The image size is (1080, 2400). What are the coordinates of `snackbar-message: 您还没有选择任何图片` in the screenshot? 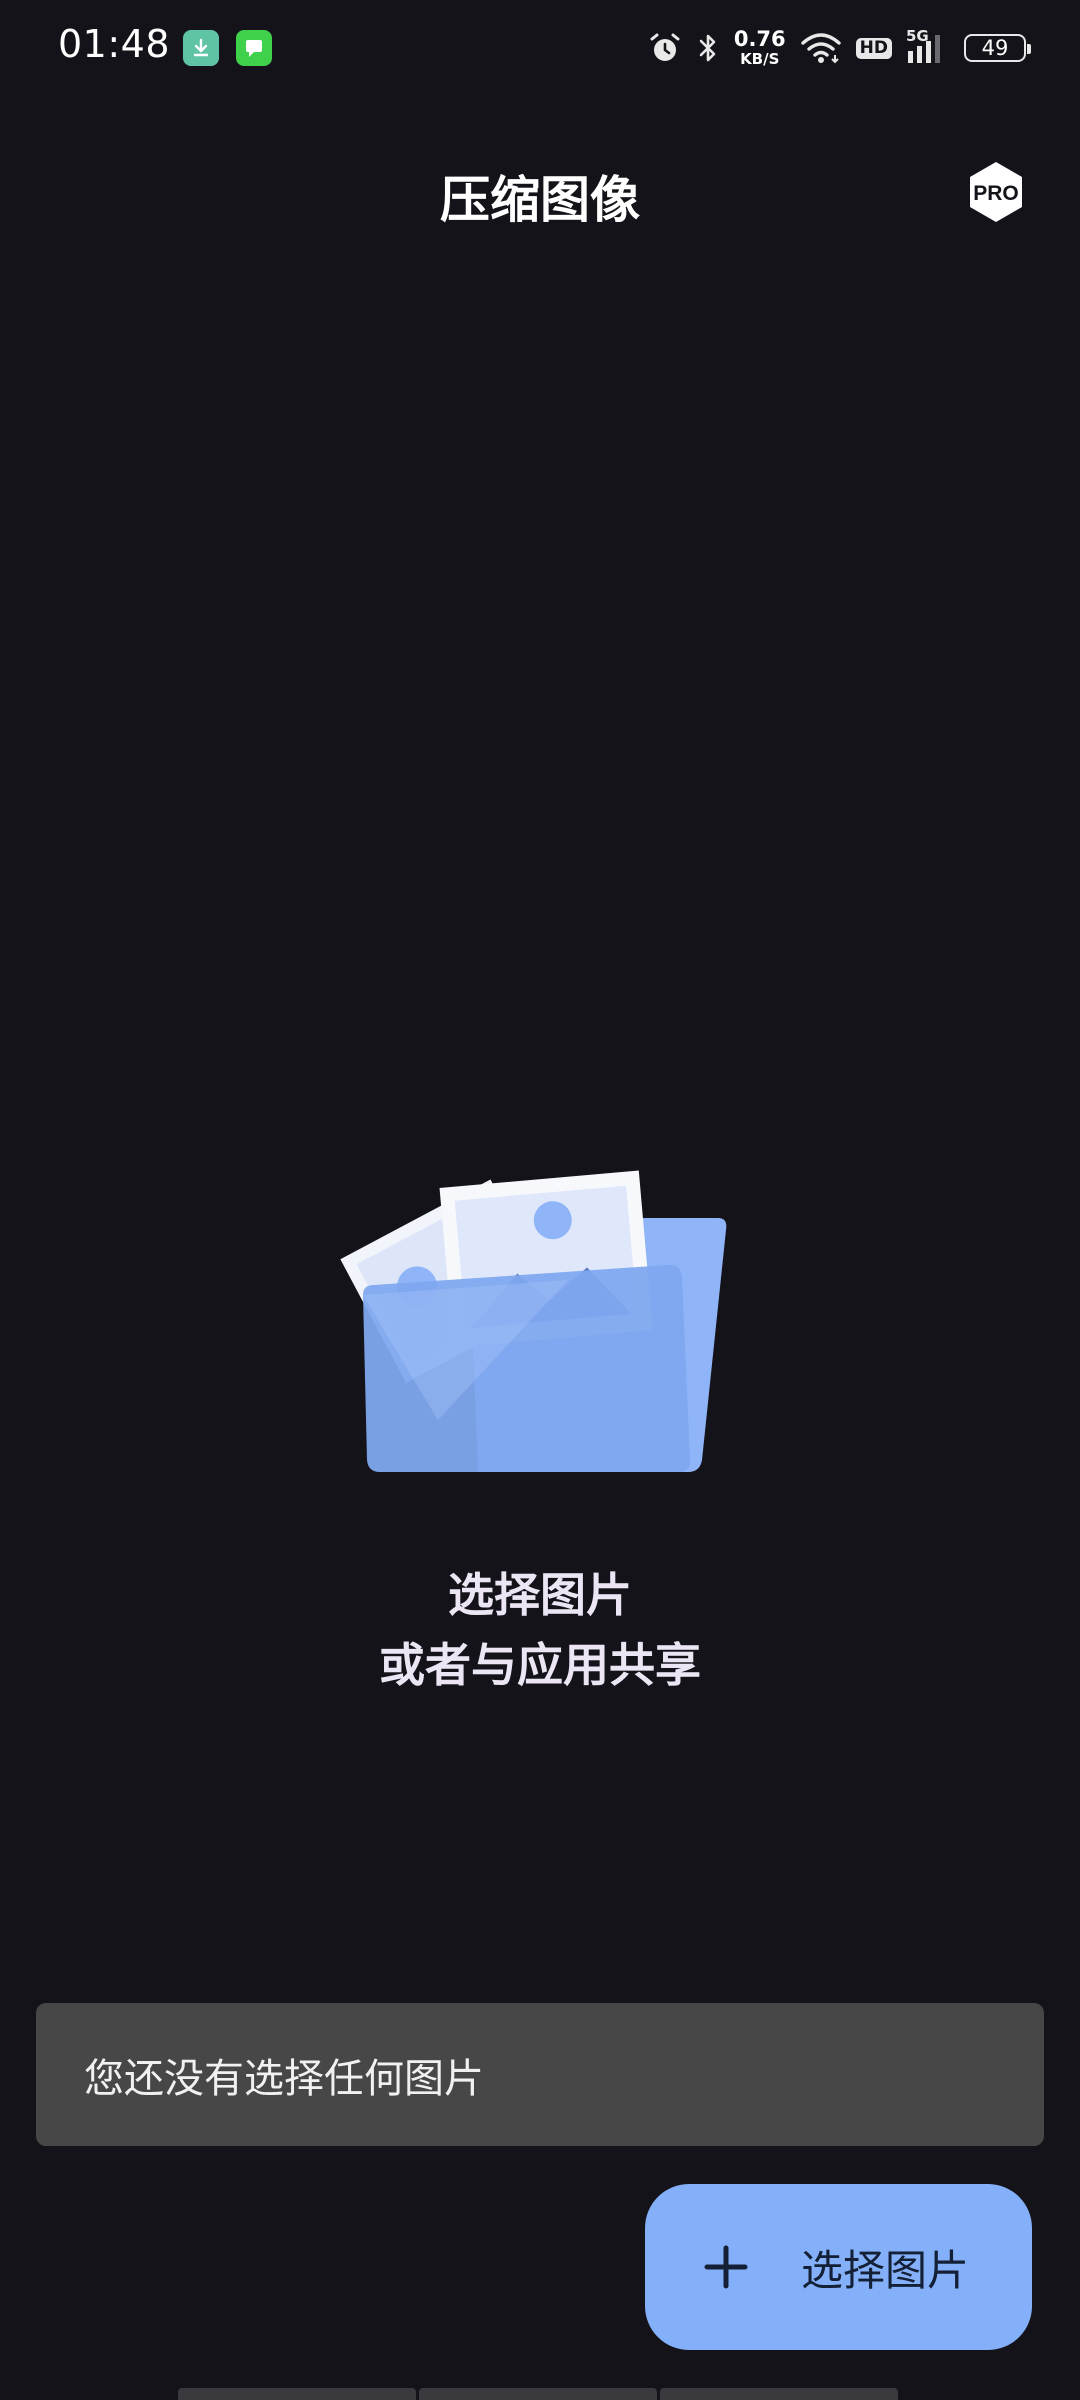 It's located at (284, 2078).